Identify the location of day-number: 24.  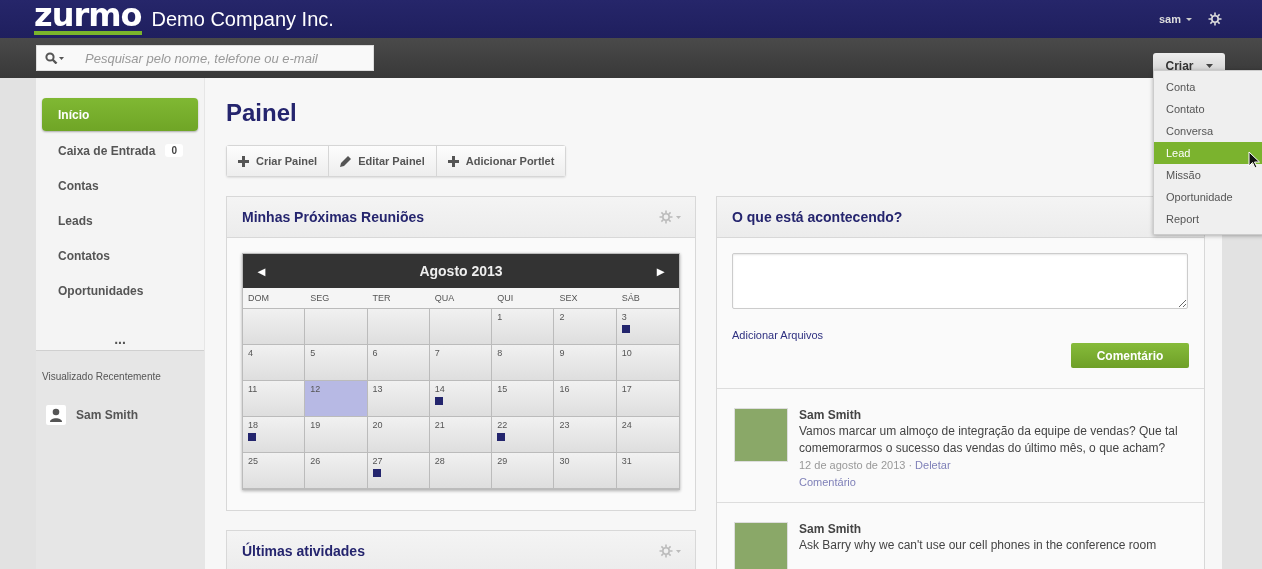
(626, 425).